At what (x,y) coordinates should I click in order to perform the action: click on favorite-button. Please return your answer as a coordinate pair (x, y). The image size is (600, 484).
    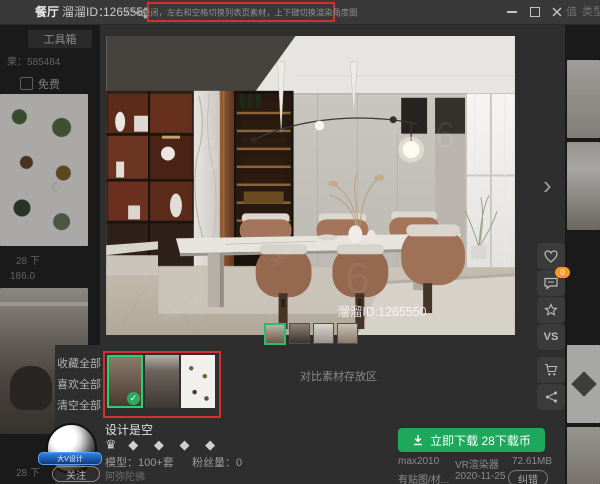
    Looking at the image, I should click on (551, 256).